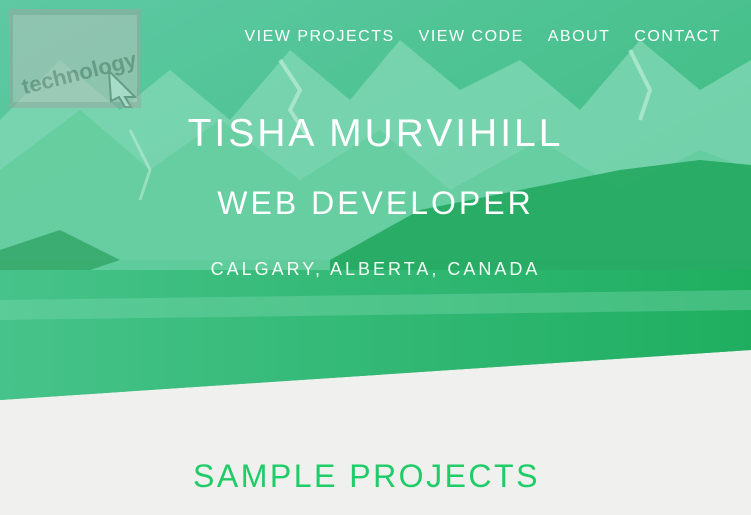 The width and height of the screenshot is (751, 515). What do you see at coordinates (375, 133) in the screenshot?
I see `hero-name: TISHA MURVIHILL` at bounding box center [375, 133].